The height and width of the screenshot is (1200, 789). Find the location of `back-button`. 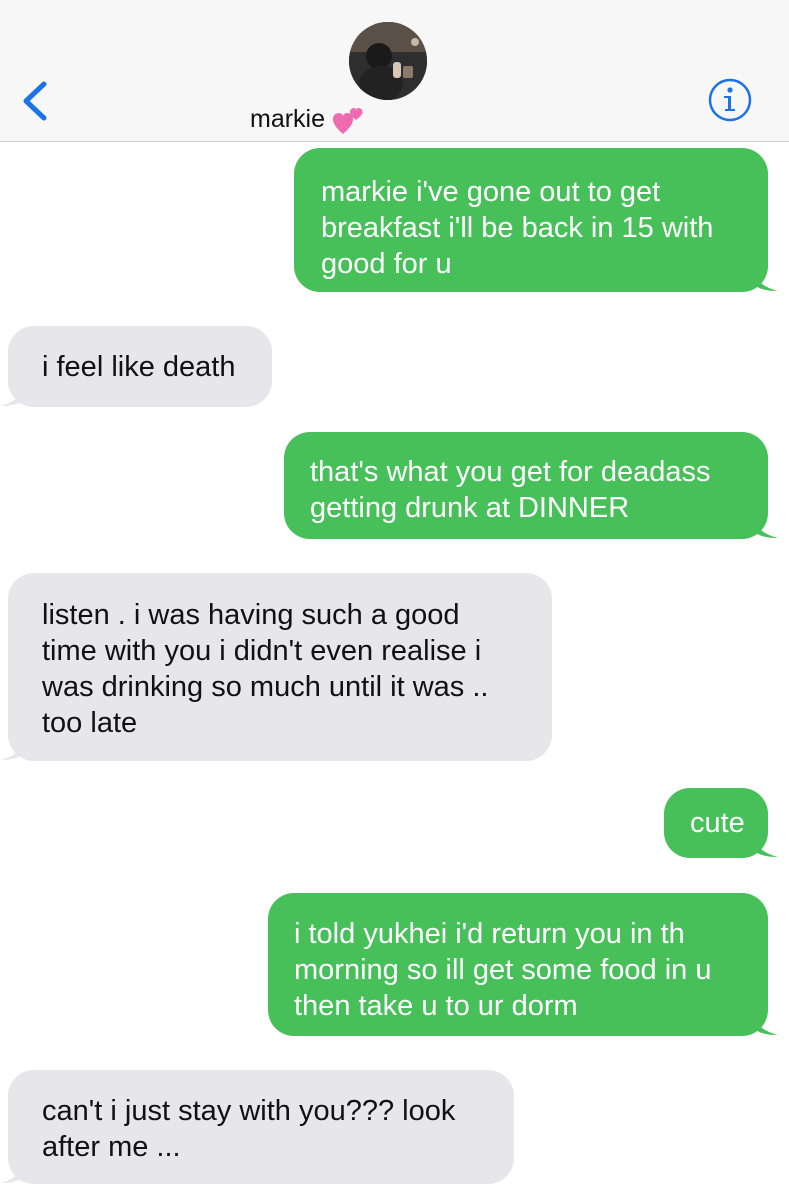

back-button is located at coordinates (38, 101).